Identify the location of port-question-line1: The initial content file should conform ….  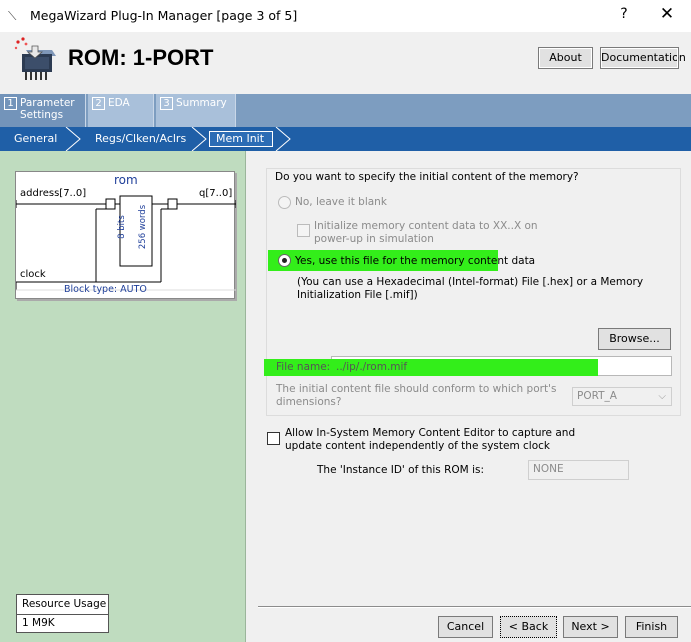
(416, 389).